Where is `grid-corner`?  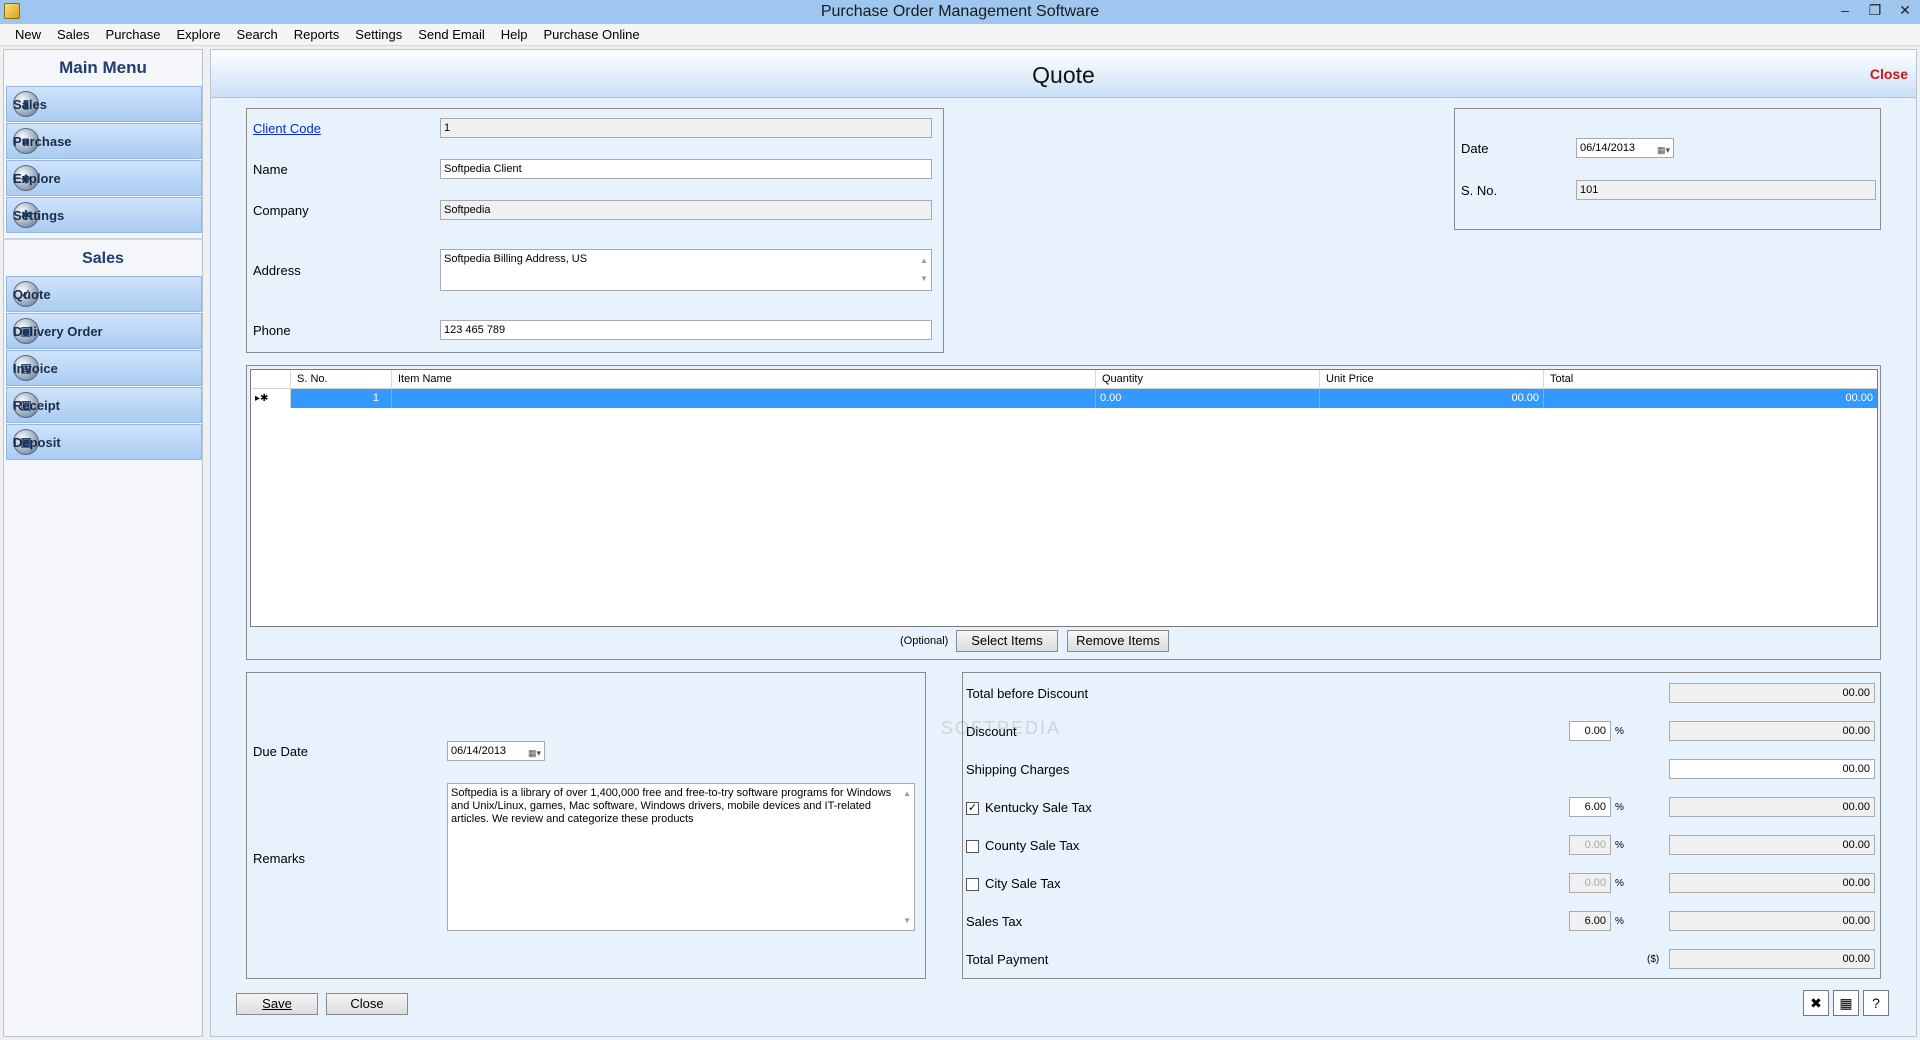 grid-corner is located at coordinates (271, 379).